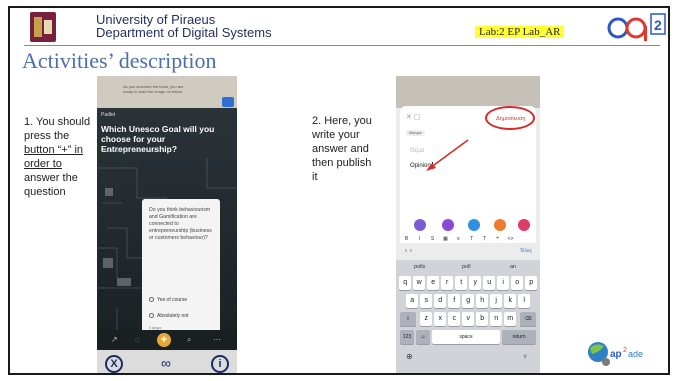 The width and height of the screenshot is (678, 381). What do you see at coordinates (482, 301) in the screenshot?
I see `key-h: h` at bounding box center [482, 301].